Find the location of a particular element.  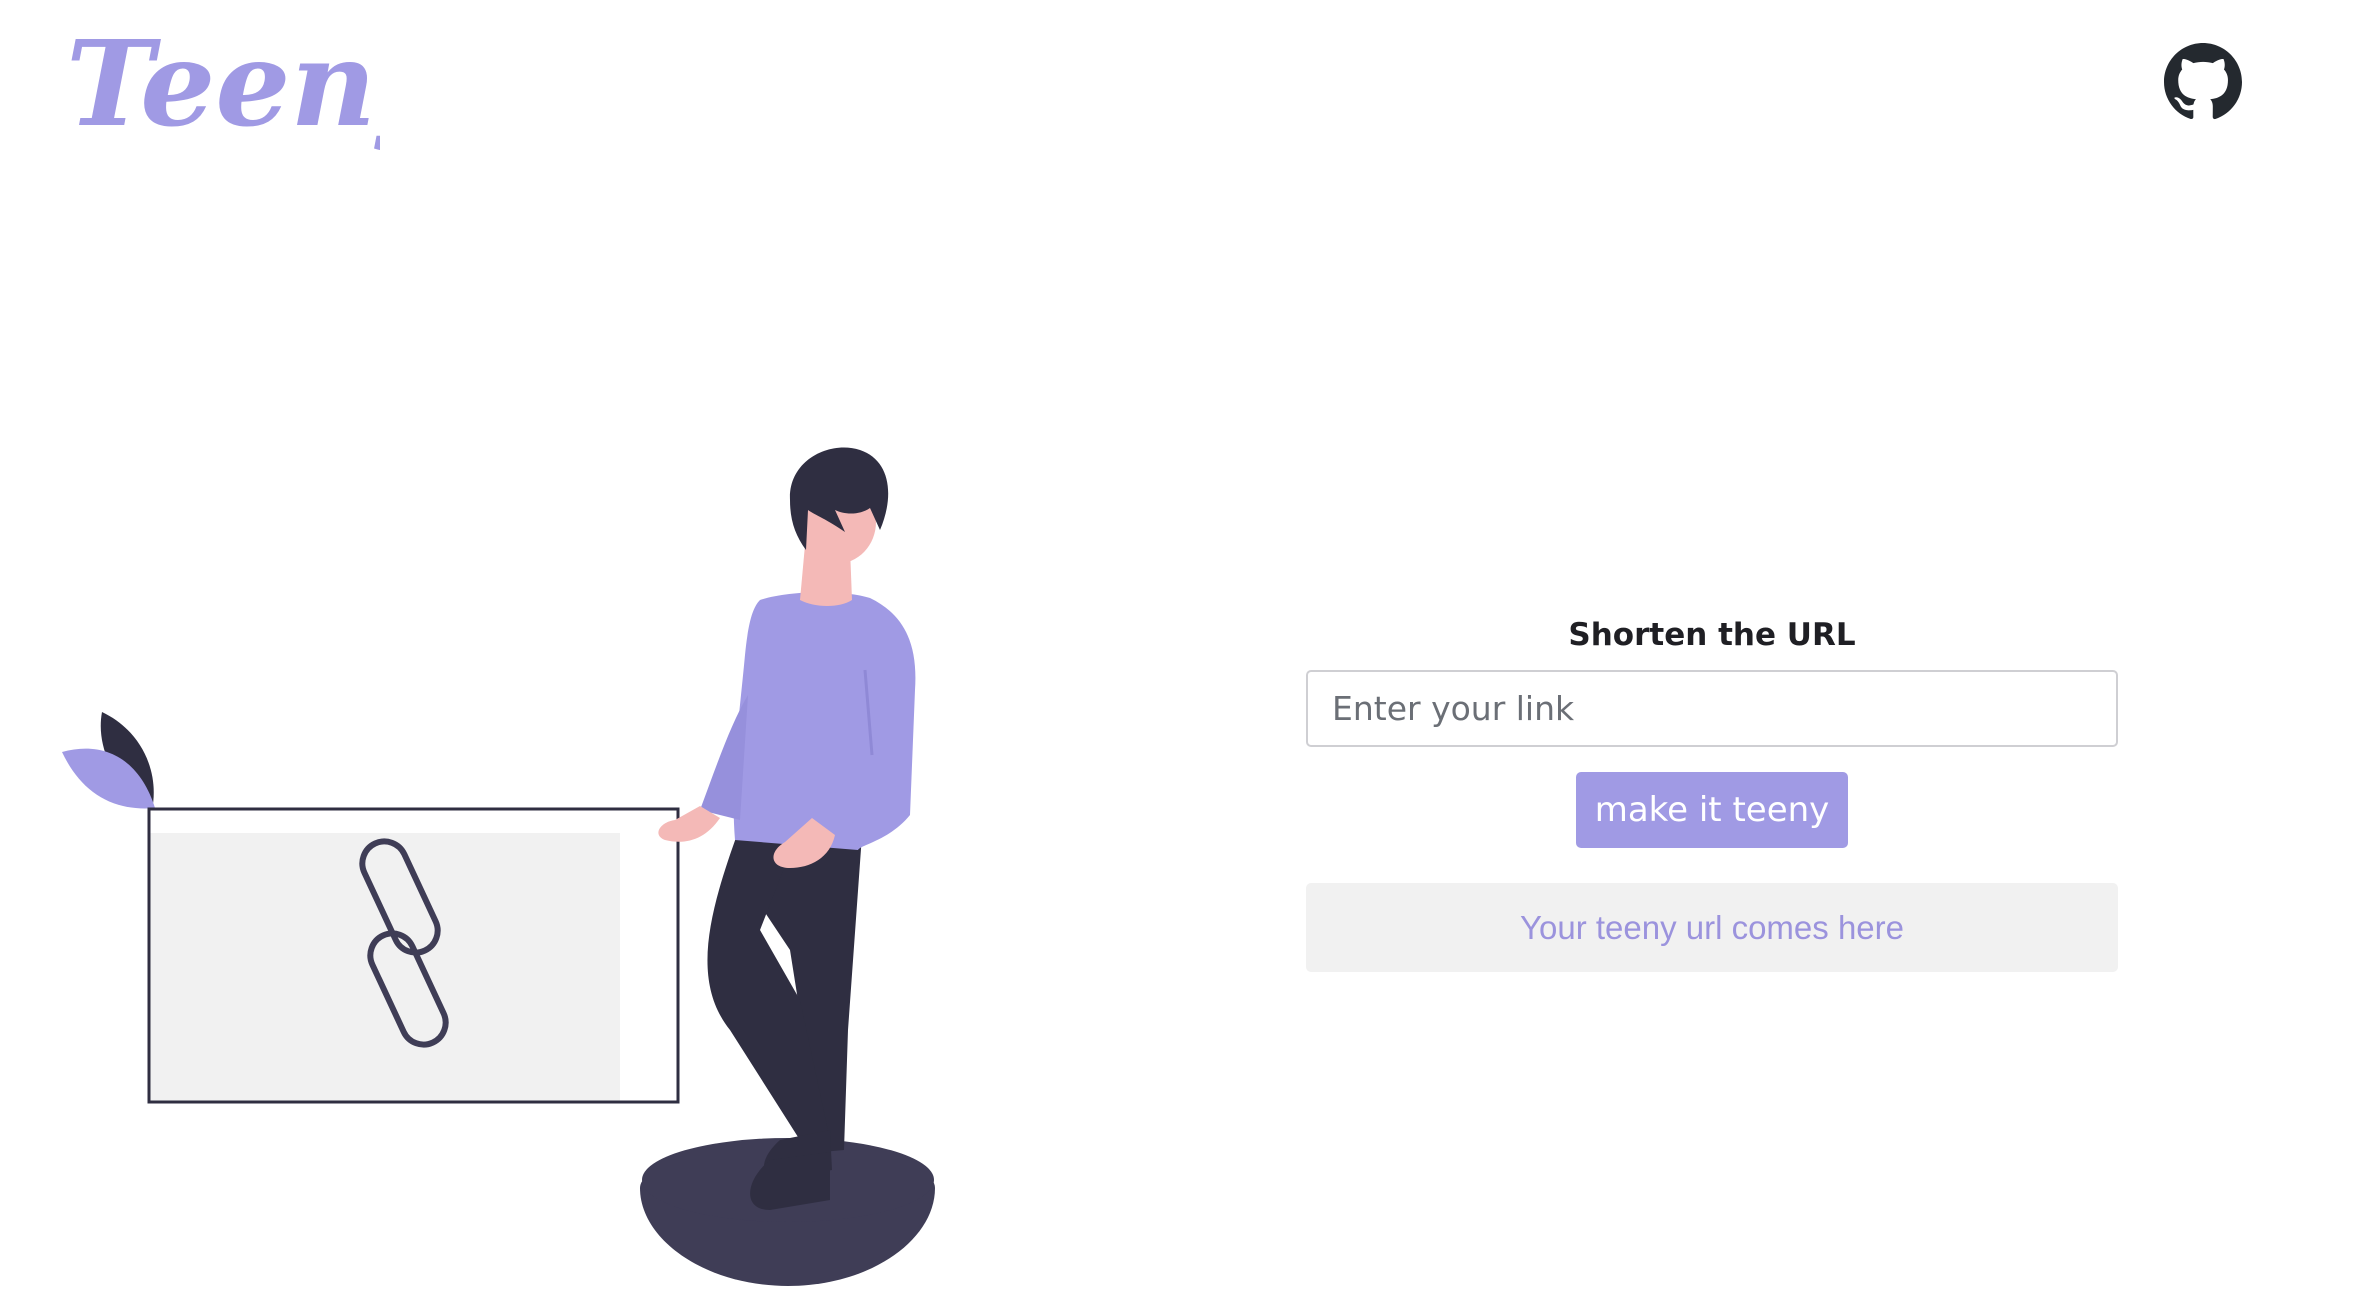

github-icon is located at coordinates (2203, 81).